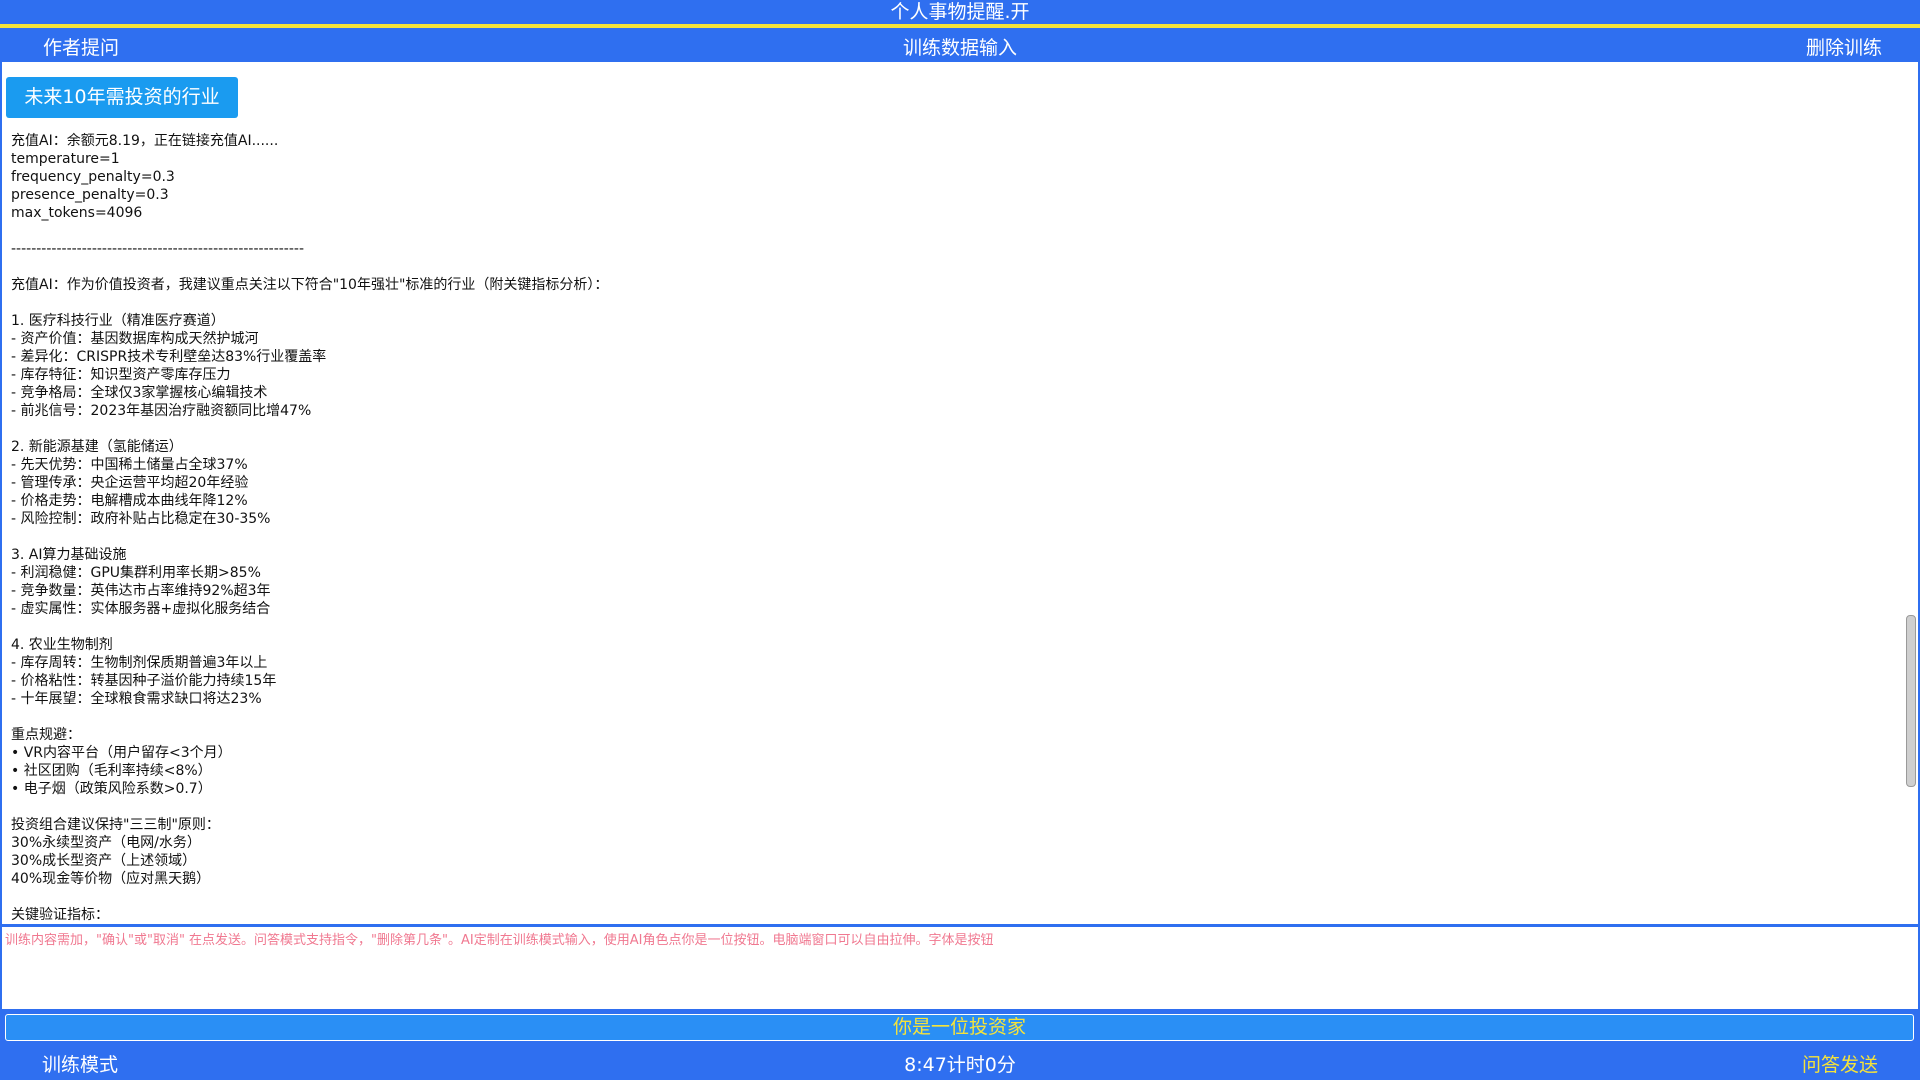 The height and width of the screenshot is (1080, 1920). I want to click on toolbar-center: 训练数据输入, so click(960, 46).